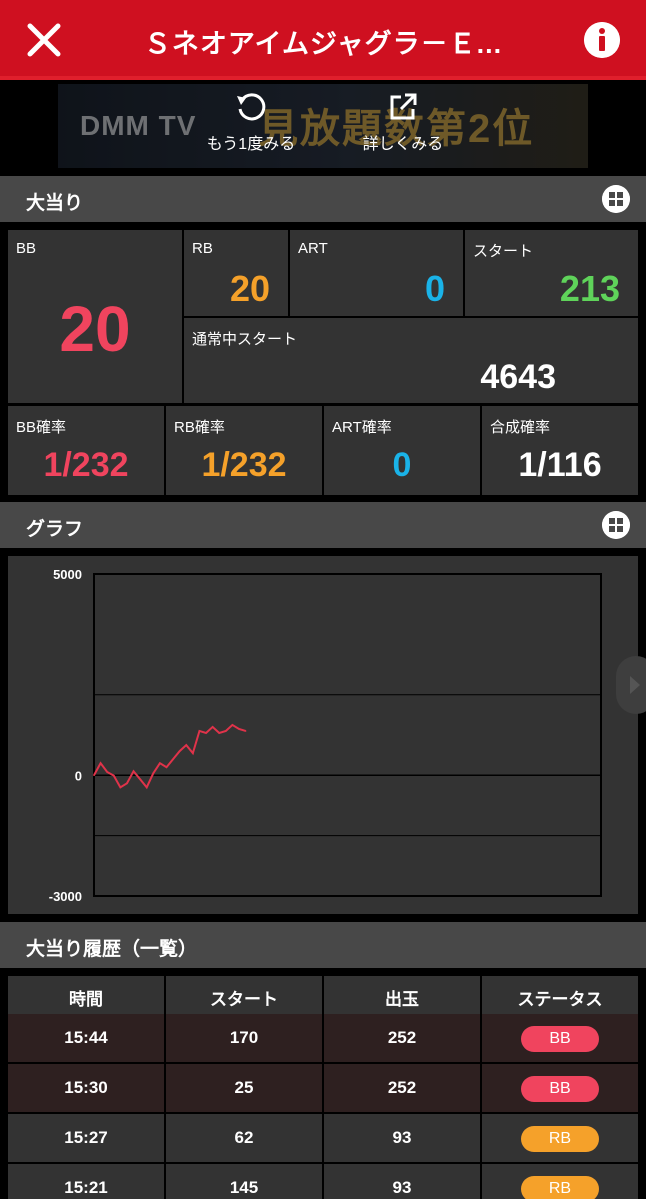 This screenshot has width=646, height=1199. Describe the element at coordinates (323, 1038) in the screenshot. I see `table-row: 15:44 170 252 BB` at that location.